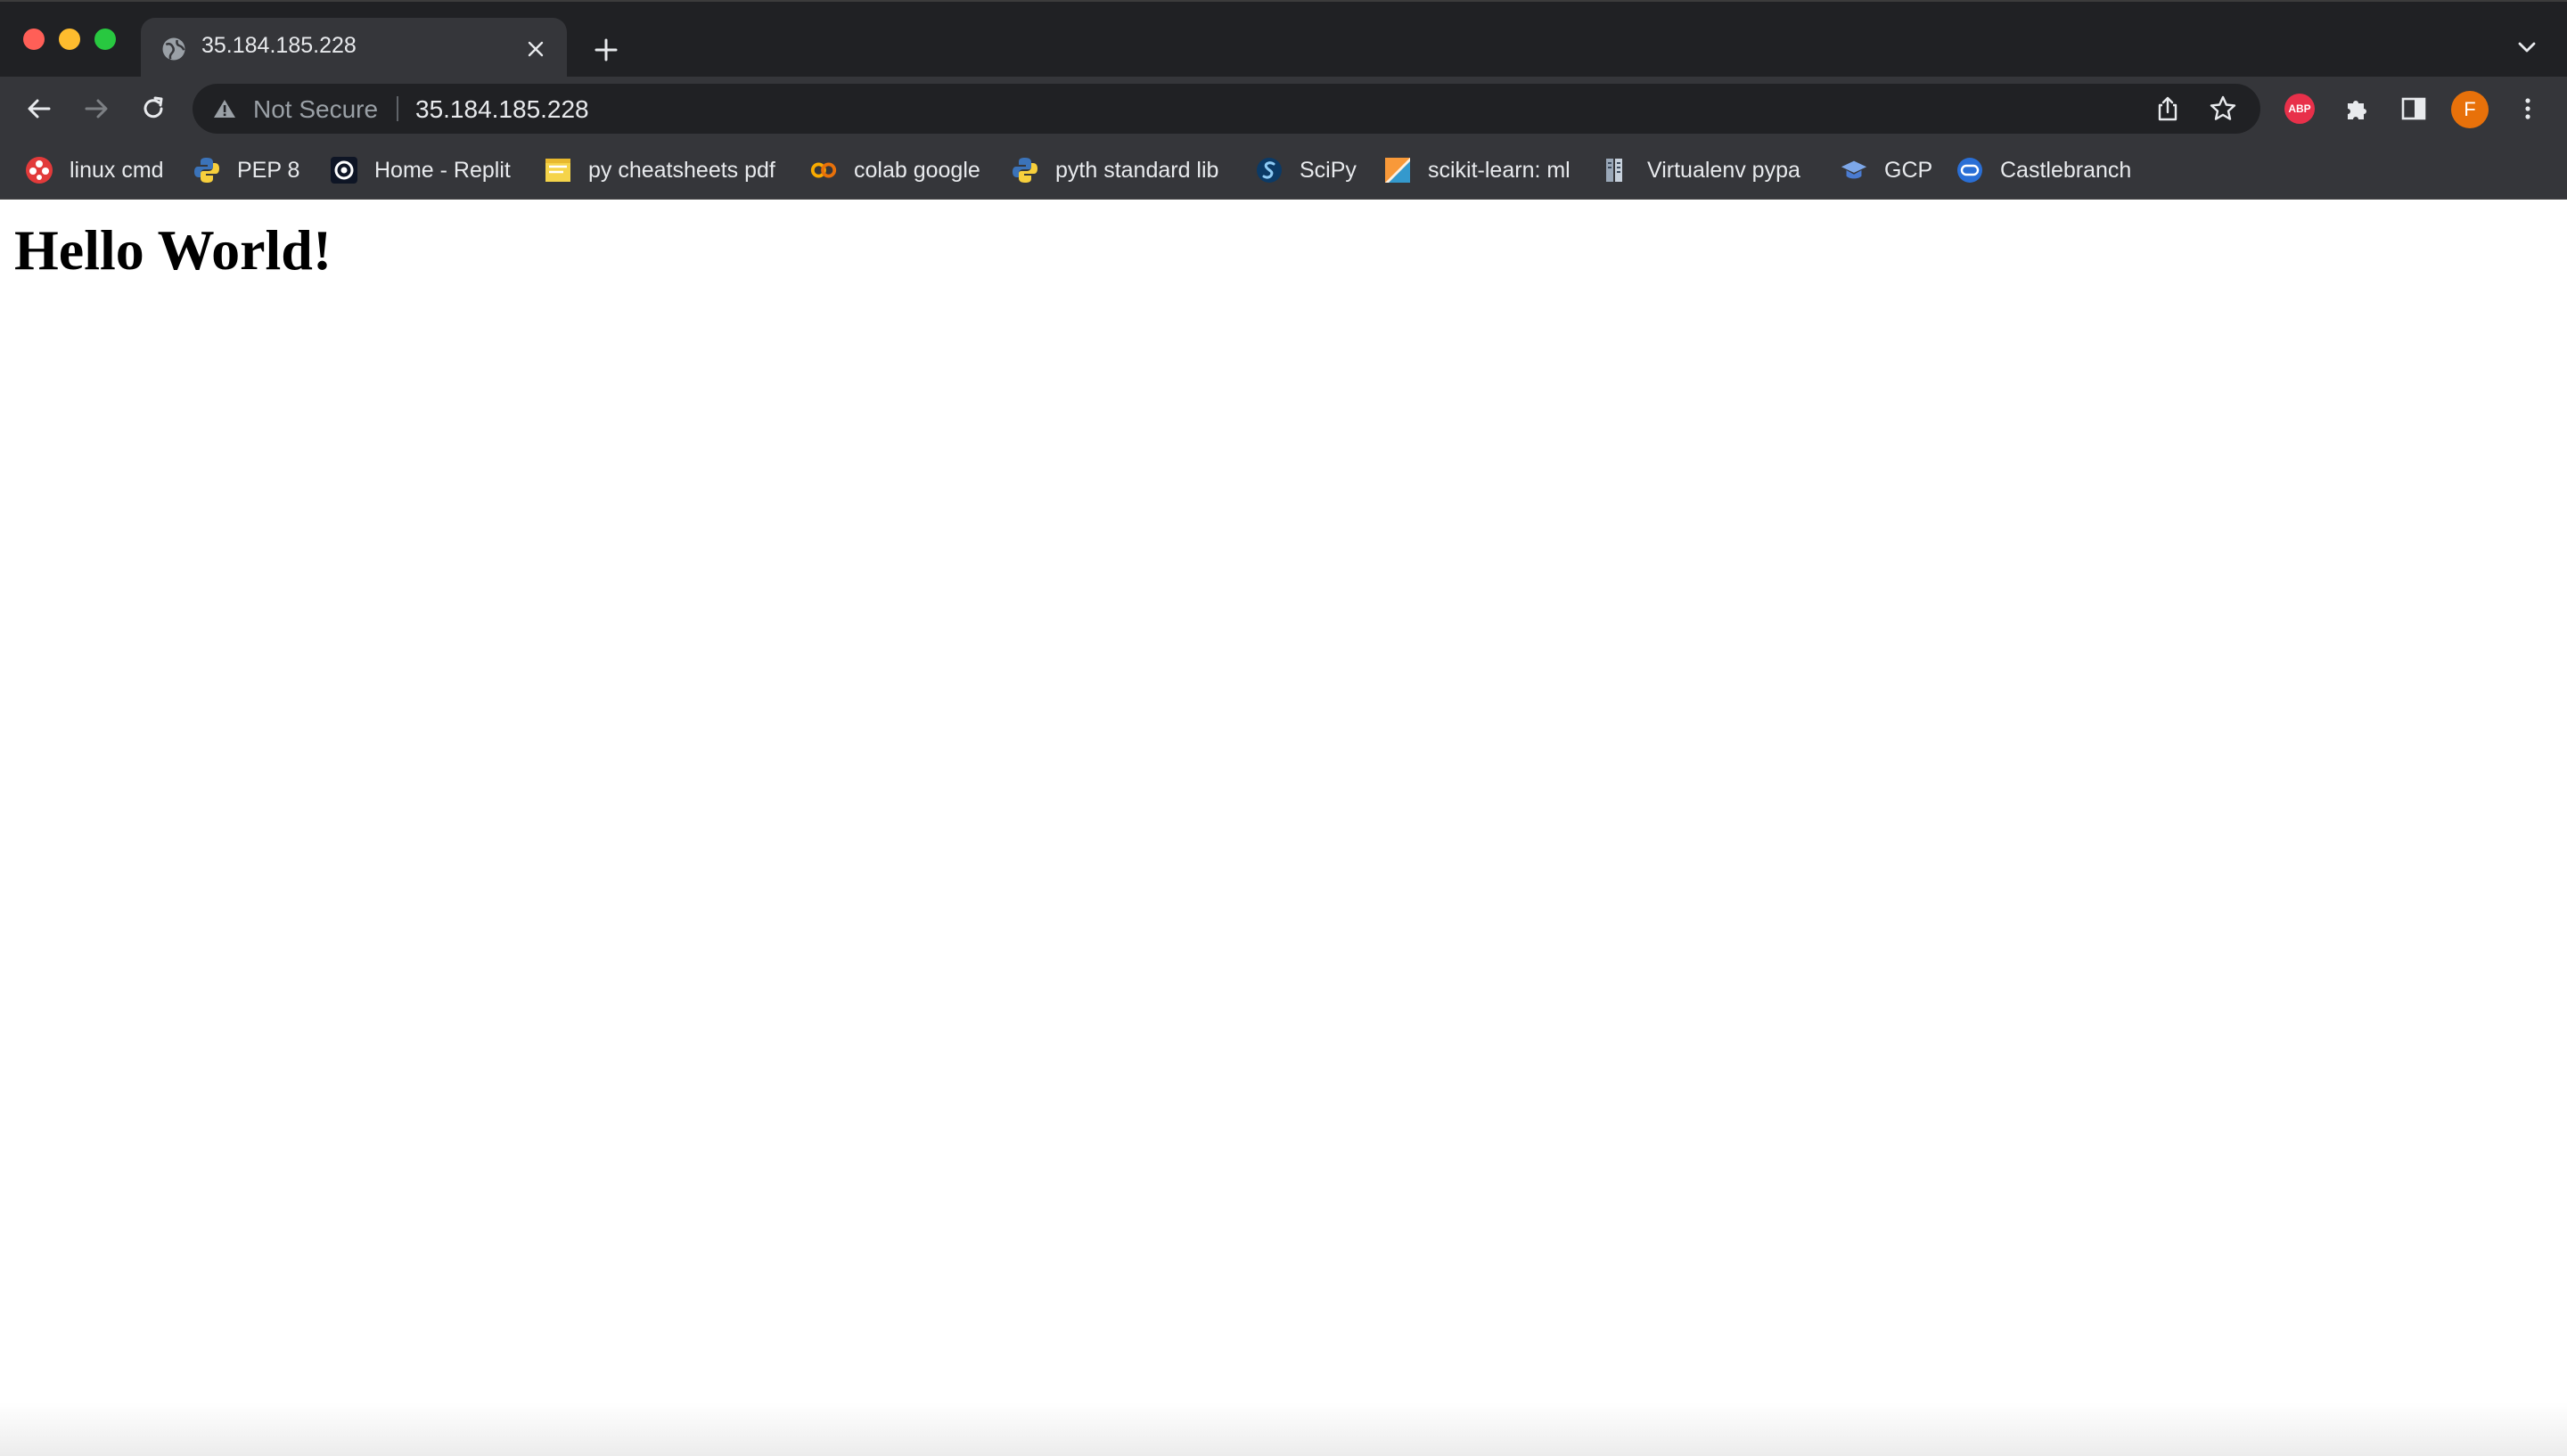  I want to click on menu-button, so click(2528, 109).